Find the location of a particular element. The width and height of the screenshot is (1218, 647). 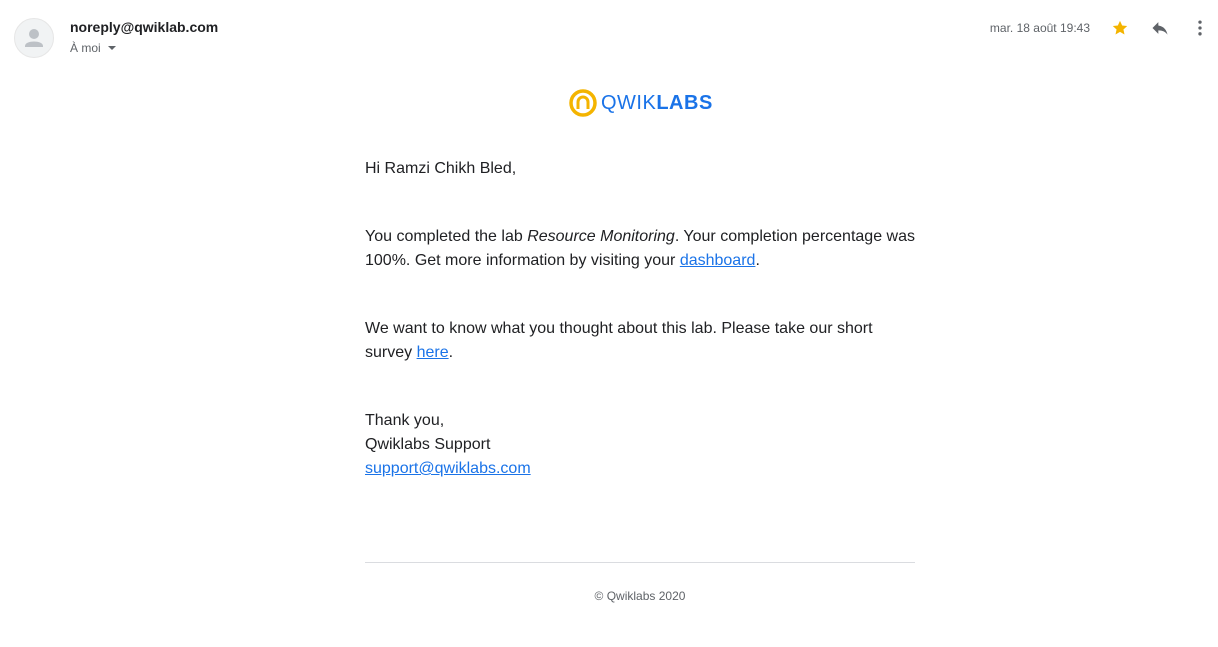

logo-text: QWIKLABS is located at coordinates (657, 103).